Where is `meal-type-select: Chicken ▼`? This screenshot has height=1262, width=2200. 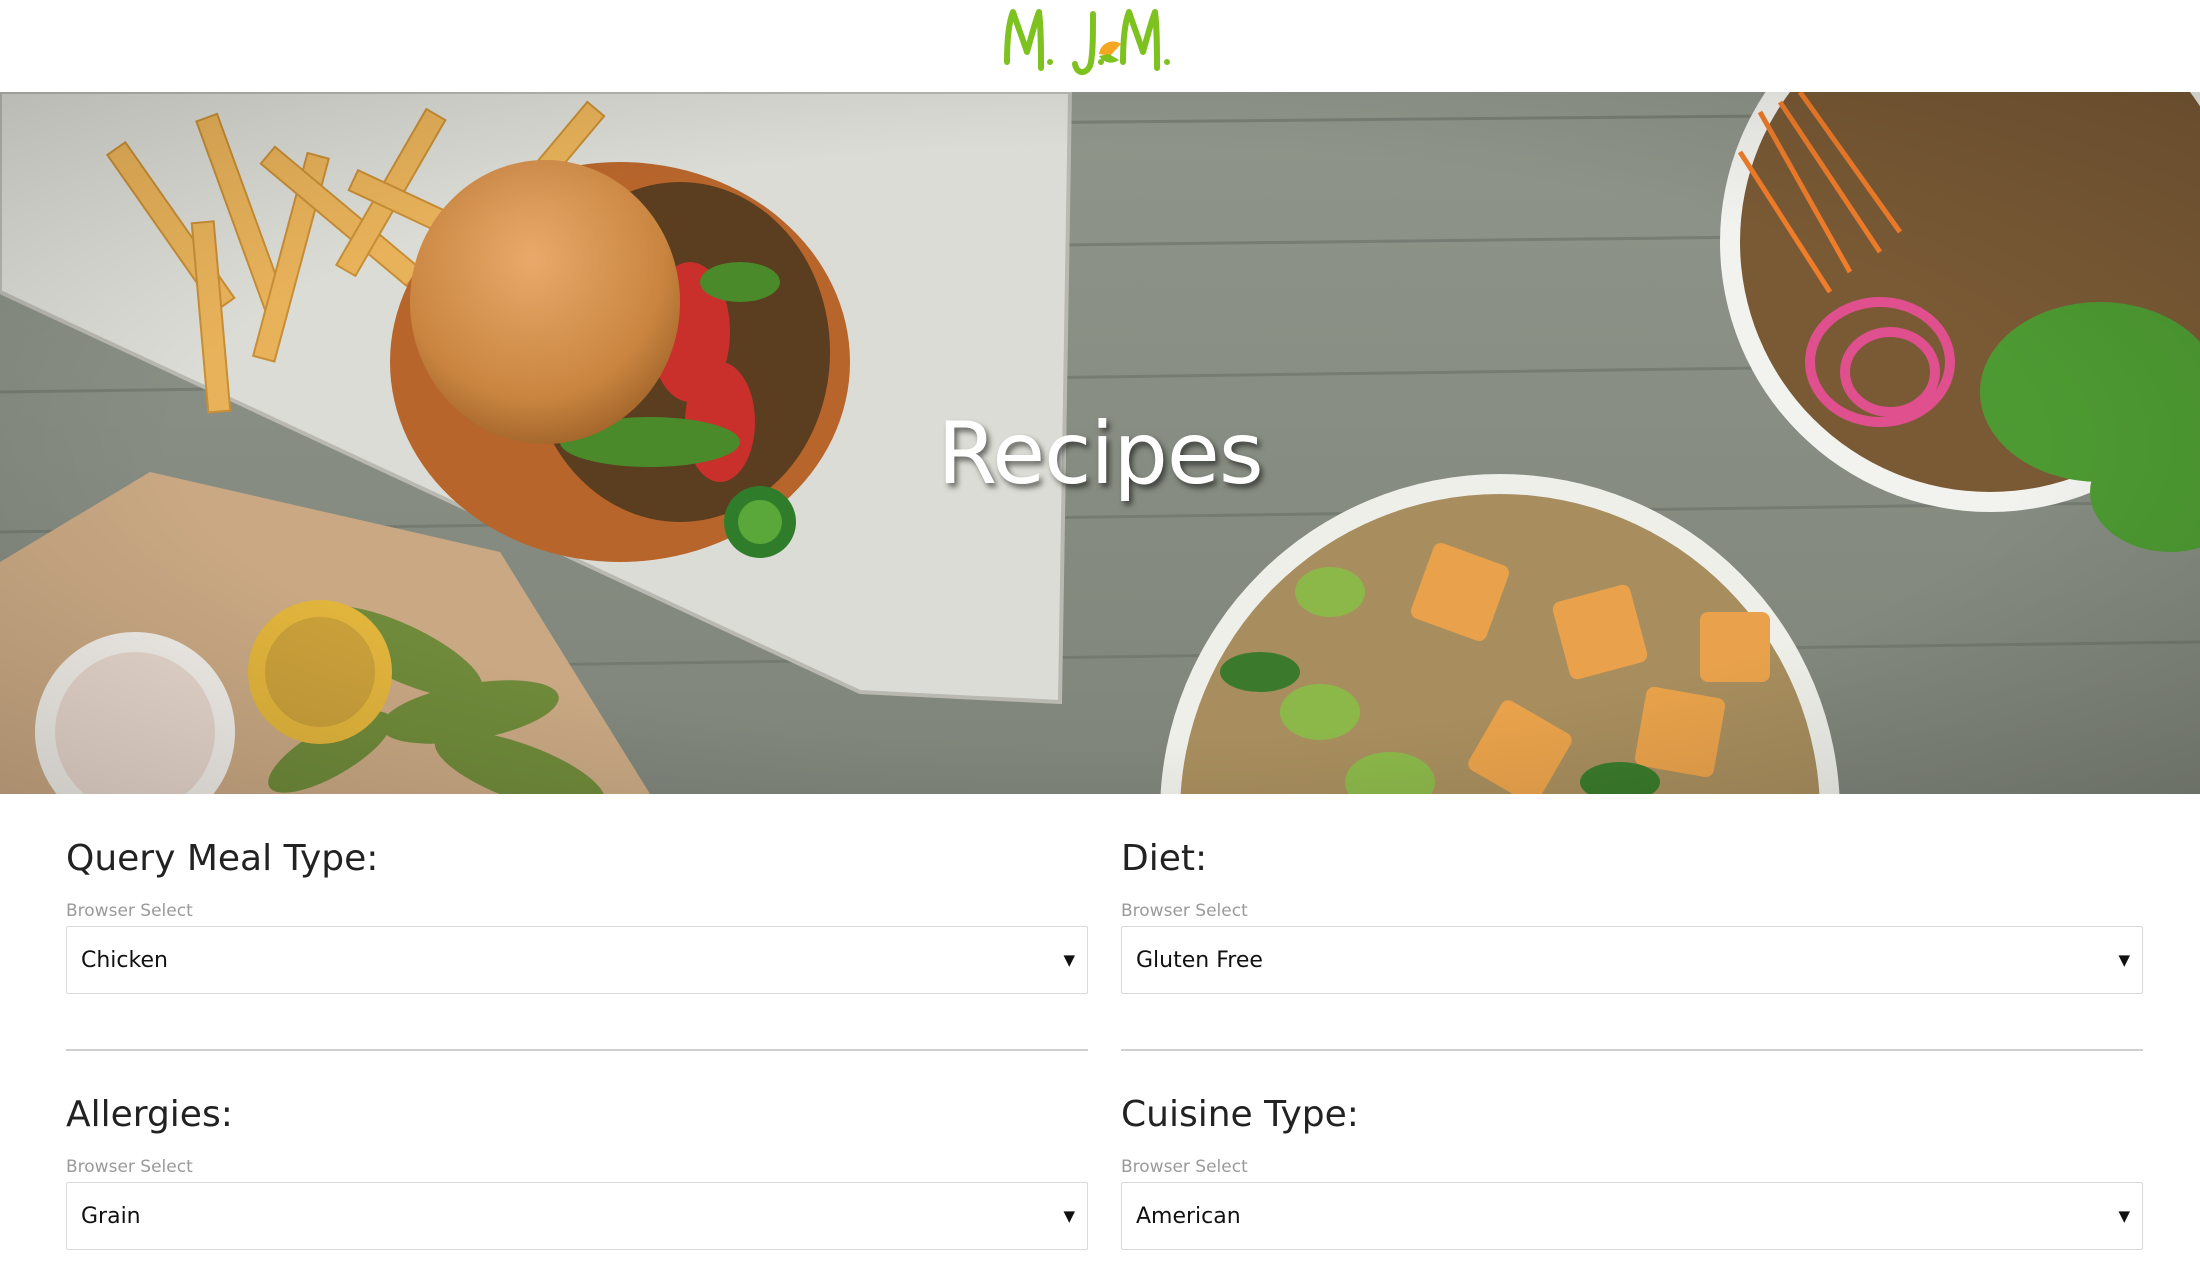
meal-type-select: Chicken ▼ is located at coordinates (577, 960).